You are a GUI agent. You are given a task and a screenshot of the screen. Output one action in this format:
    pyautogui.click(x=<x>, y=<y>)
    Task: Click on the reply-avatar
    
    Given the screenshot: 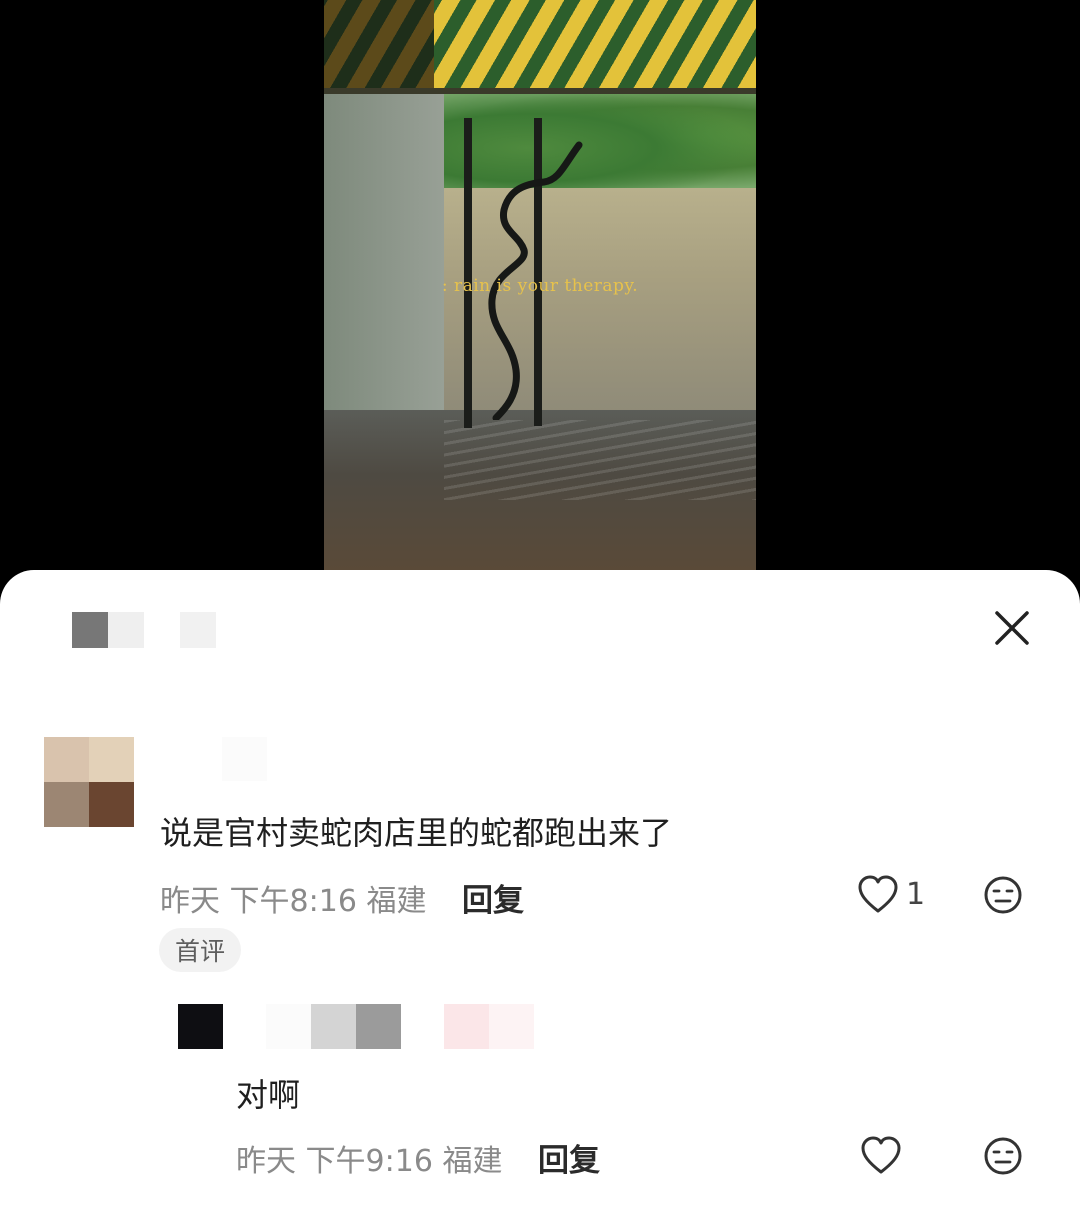 What is the action you would take?
    pyautogui.click(x=200, y=1026)
    